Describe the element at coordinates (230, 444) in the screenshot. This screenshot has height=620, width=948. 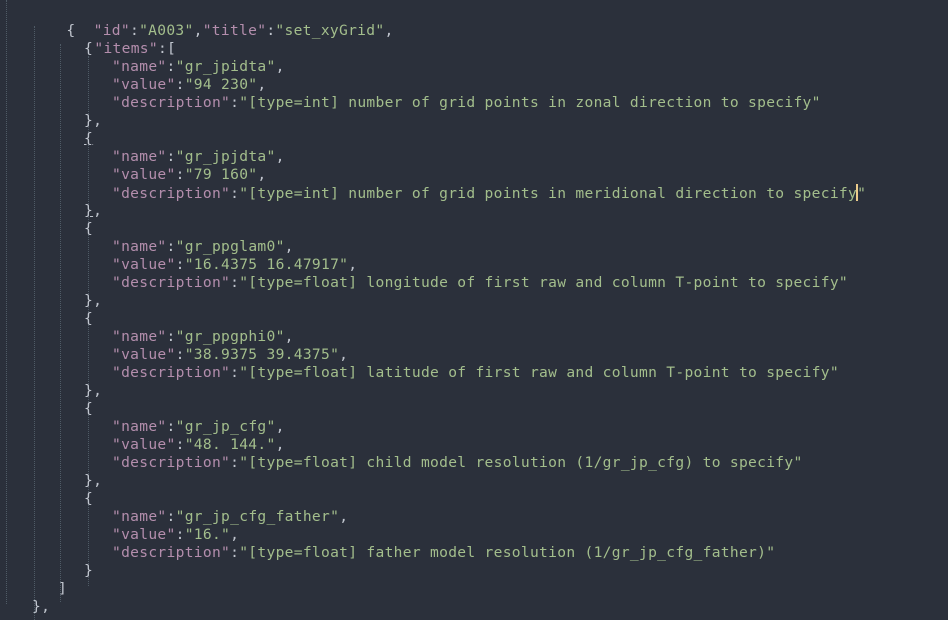
I see `item-value-value: "48. 144."` at that location.